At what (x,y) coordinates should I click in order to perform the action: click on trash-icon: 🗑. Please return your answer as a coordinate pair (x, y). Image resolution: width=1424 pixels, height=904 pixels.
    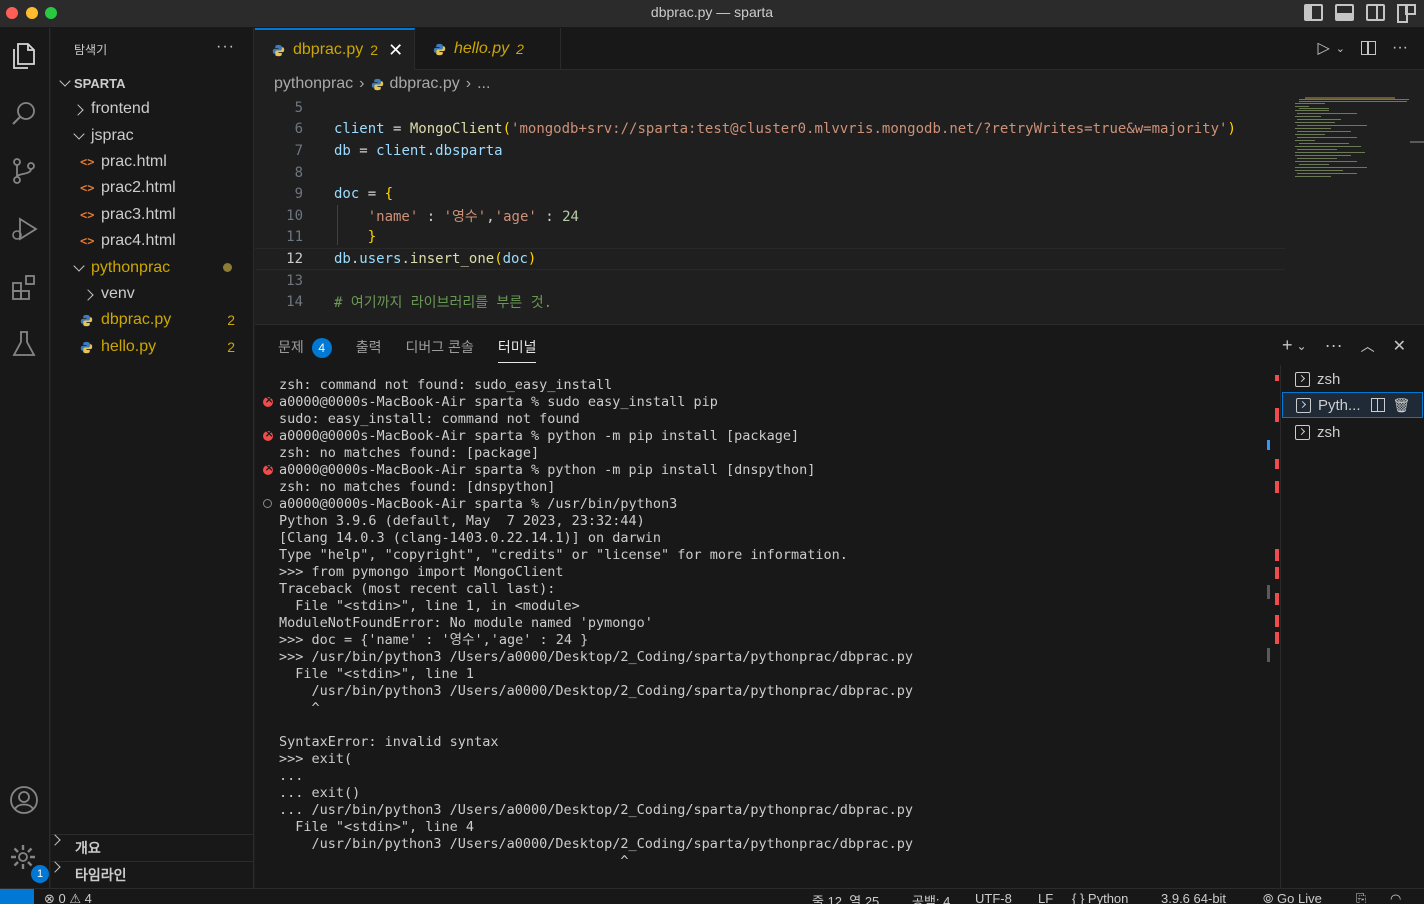
    Looking at the image, I should click on (1402, 405).